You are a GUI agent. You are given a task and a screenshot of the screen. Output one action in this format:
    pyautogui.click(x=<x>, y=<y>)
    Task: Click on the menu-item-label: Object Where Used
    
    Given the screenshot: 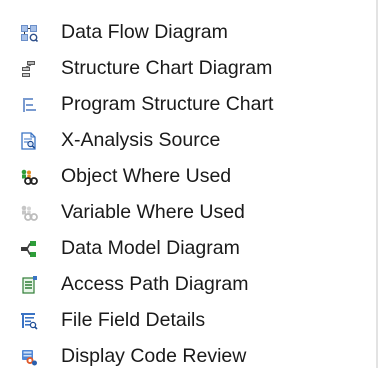 What is the action you would take?
    pyautogui.click(x=146, y=176)
    